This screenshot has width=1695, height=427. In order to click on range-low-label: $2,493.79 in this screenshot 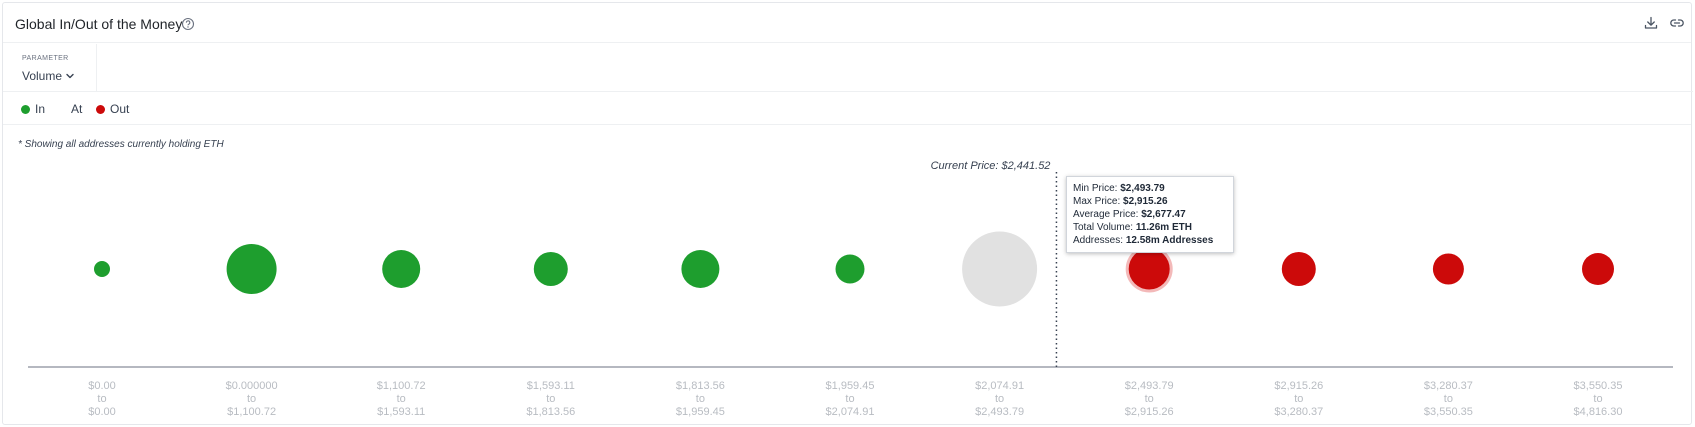, I will do `click(1149, 386)`.